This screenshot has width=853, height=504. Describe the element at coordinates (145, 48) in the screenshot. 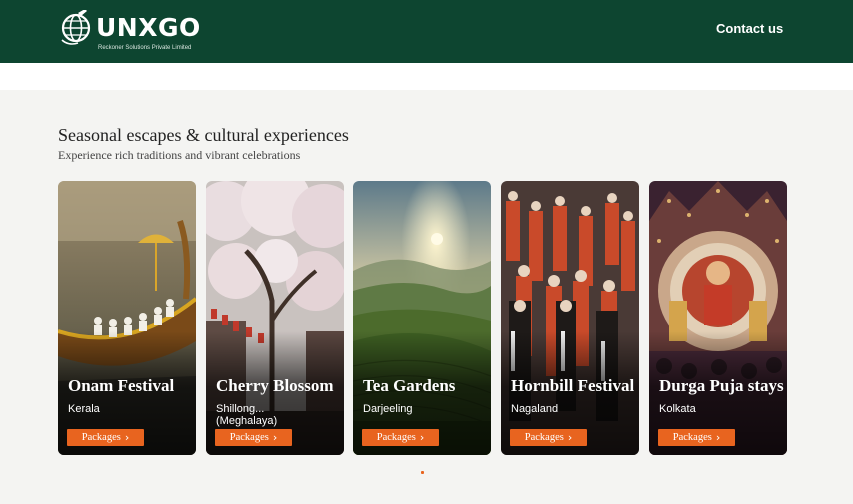

I see `brand-subtitle: Reckoner Solutions Private Limited` at that location.